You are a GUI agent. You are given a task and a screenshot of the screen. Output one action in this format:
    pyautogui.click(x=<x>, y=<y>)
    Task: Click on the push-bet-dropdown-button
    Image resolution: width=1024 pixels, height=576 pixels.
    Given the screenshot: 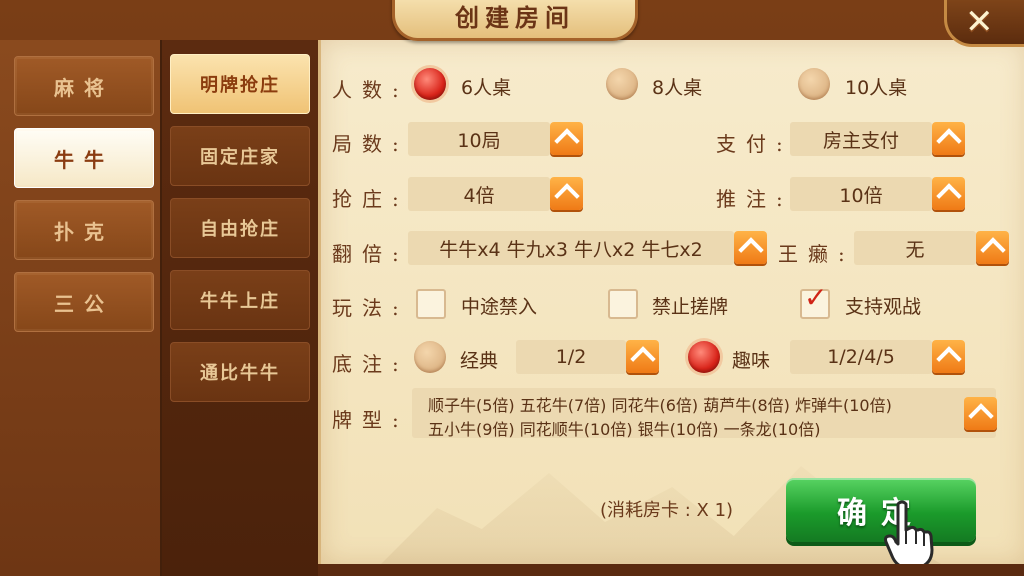 What is the action you would take?
    pyautogui.click(x=948, y=193)
    